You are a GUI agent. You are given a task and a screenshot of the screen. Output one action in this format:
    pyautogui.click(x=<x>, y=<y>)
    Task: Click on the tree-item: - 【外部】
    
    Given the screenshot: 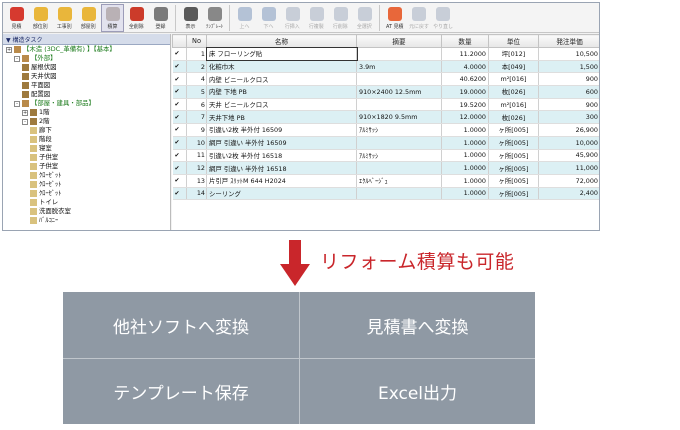 What is the action you would take?
    pyautogui.click(x=86, y=58)
    